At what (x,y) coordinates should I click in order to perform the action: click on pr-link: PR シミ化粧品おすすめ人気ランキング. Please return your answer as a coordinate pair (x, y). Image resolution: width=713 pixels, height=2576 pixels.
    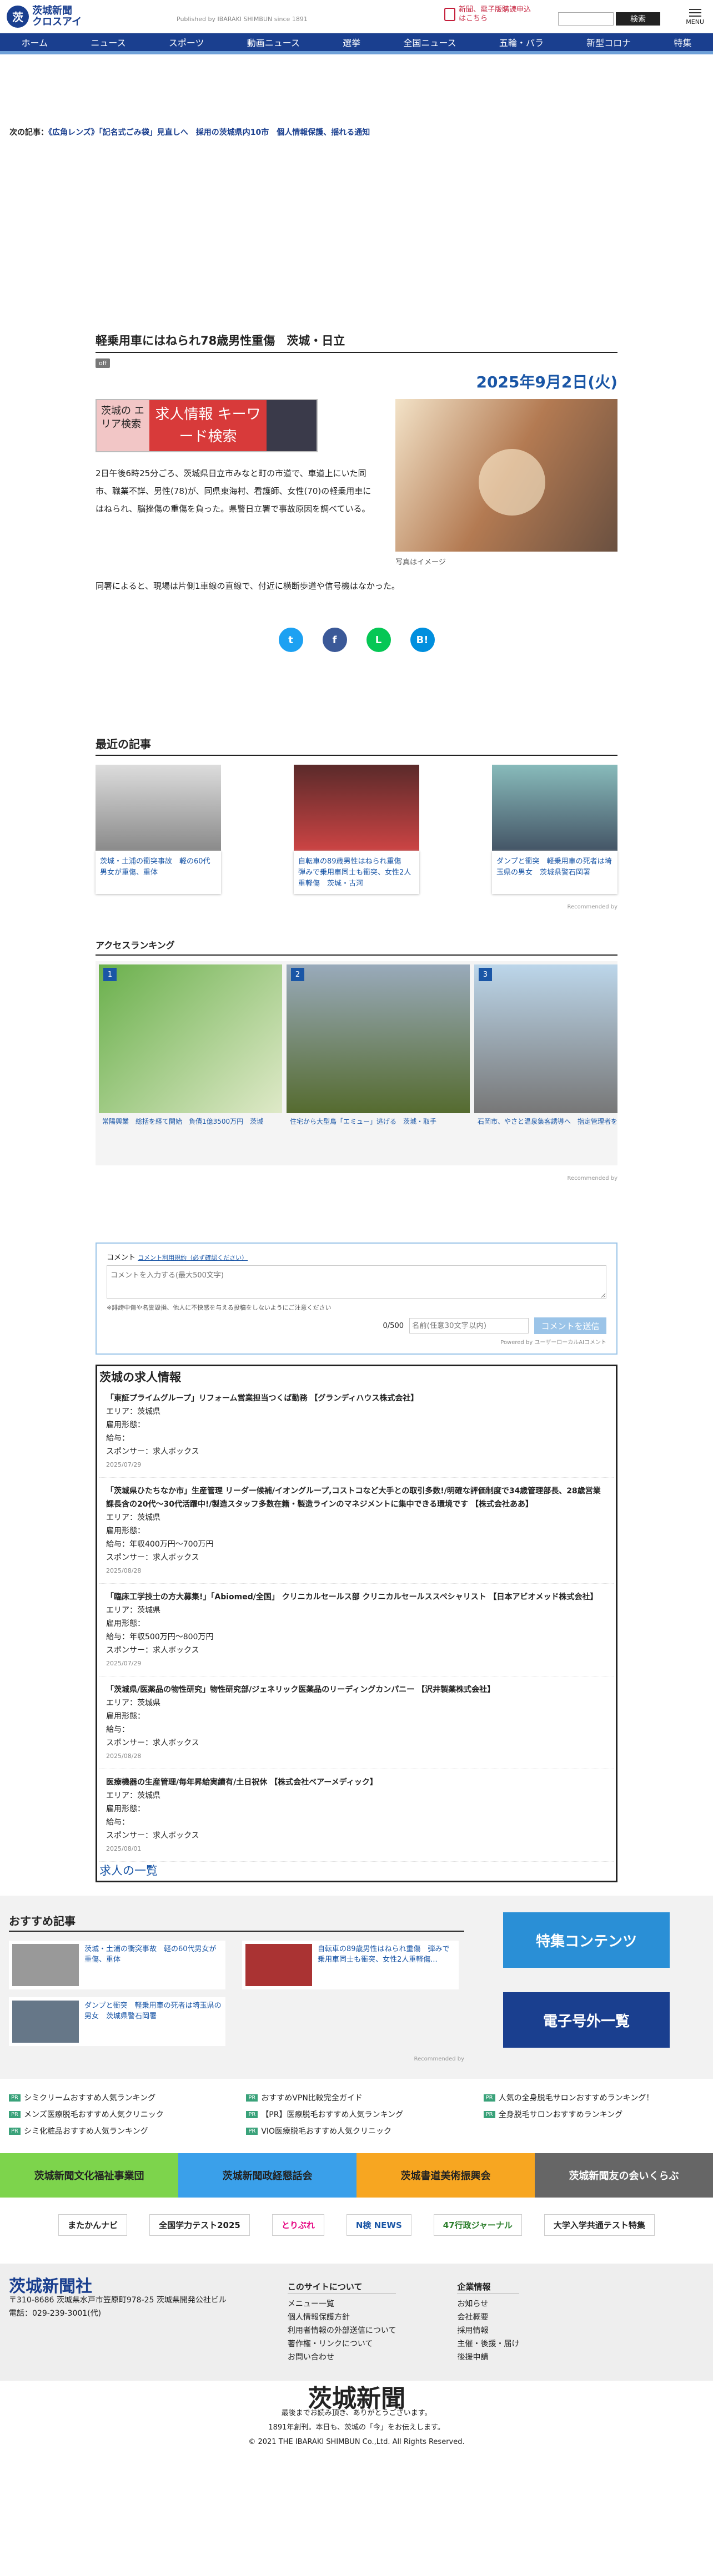
    Looking at the image, I should click on (119, 2130).